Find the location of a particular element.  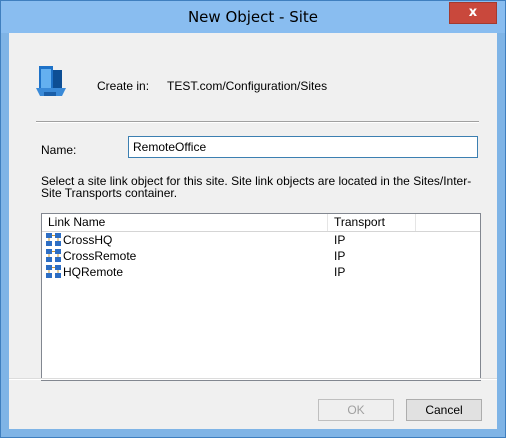

link-name-cell: HQRemote is located at coordinates (84, 272).